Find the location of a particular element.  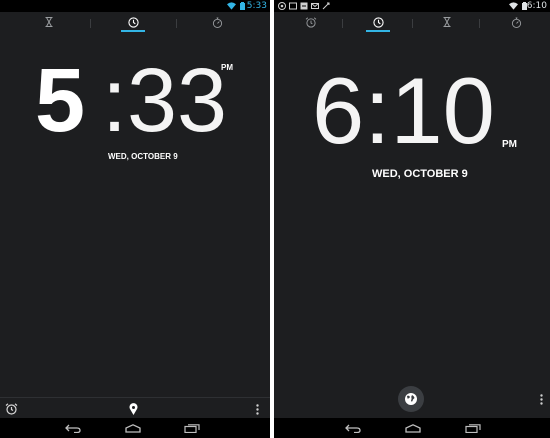

world-cities-button is located at coordinates (411, 399).